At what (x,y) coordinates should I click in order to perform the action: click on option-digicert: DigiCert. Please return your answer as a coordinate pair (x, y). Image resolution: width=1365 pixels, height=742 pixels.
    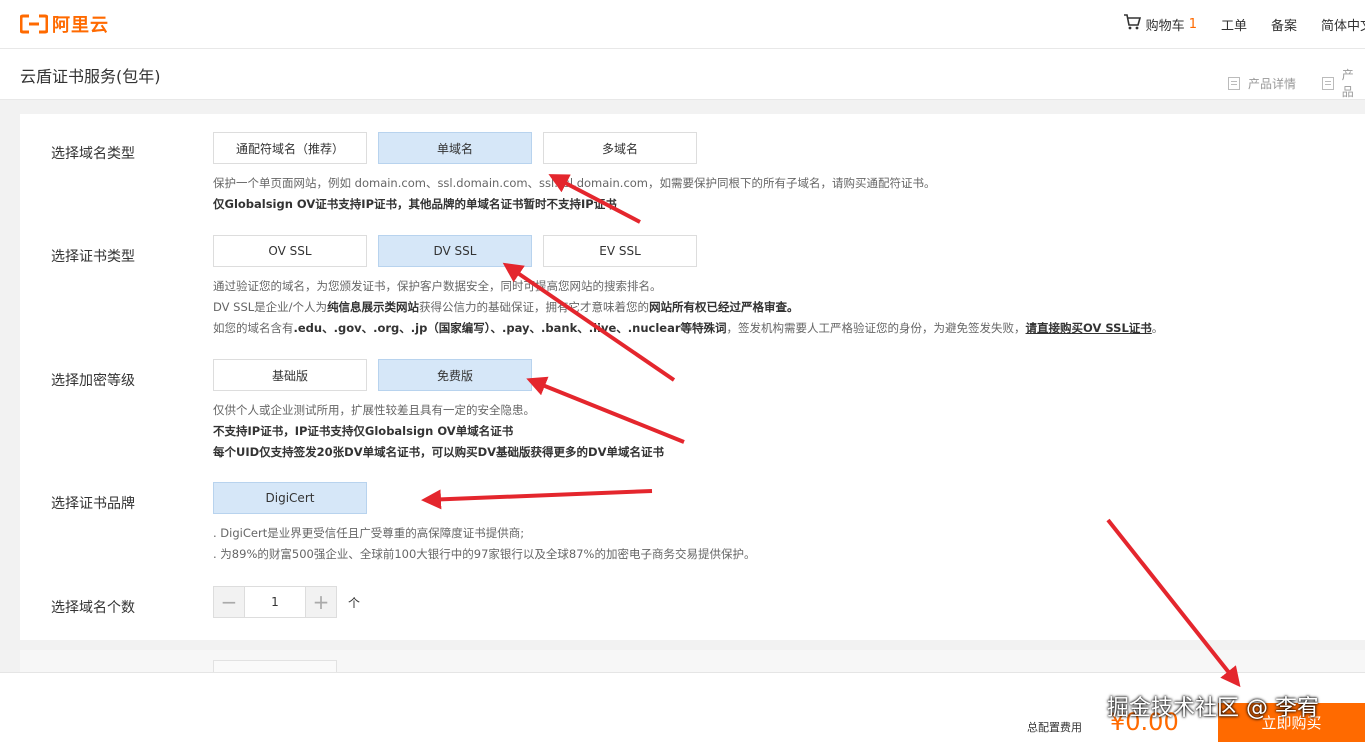
    Looking at the image, I should click on (290, 498).